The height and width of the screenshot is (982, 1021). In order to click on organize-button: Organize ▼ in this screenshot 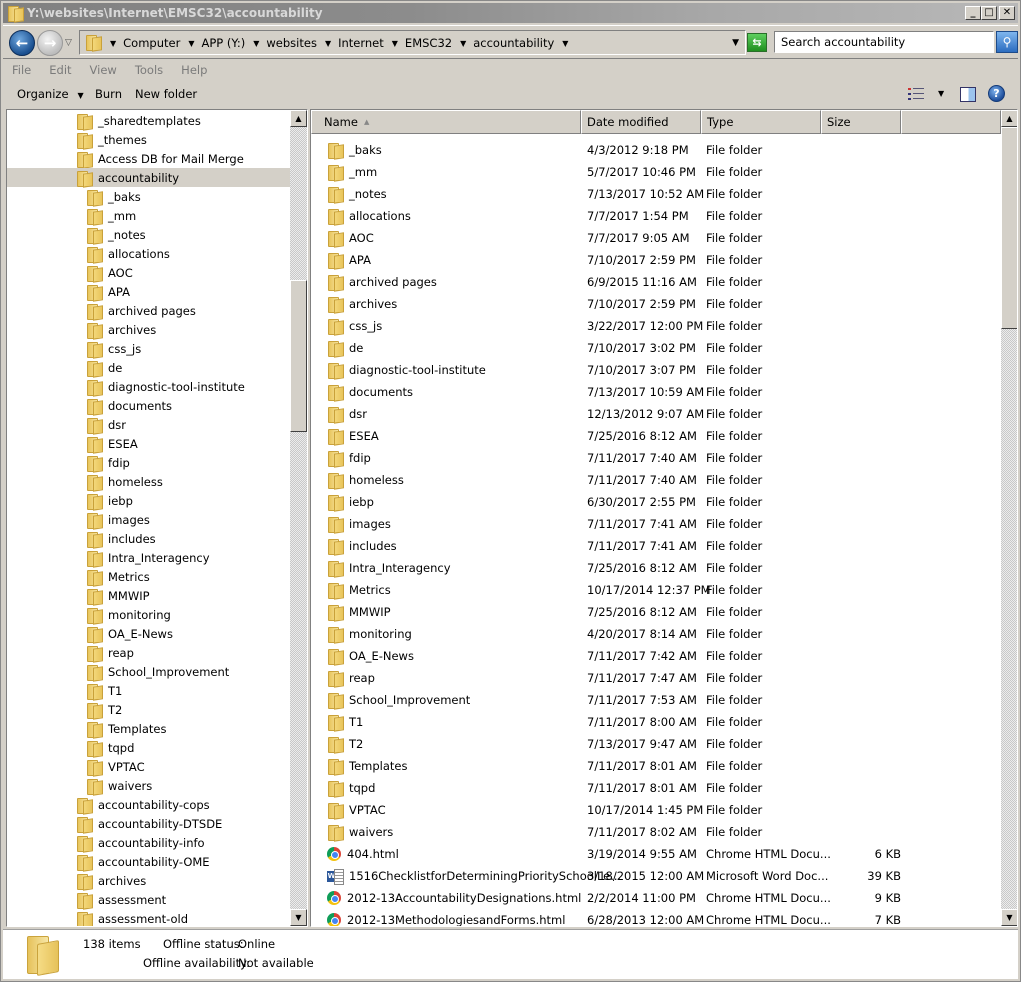, I will do `click(50, 94)`.